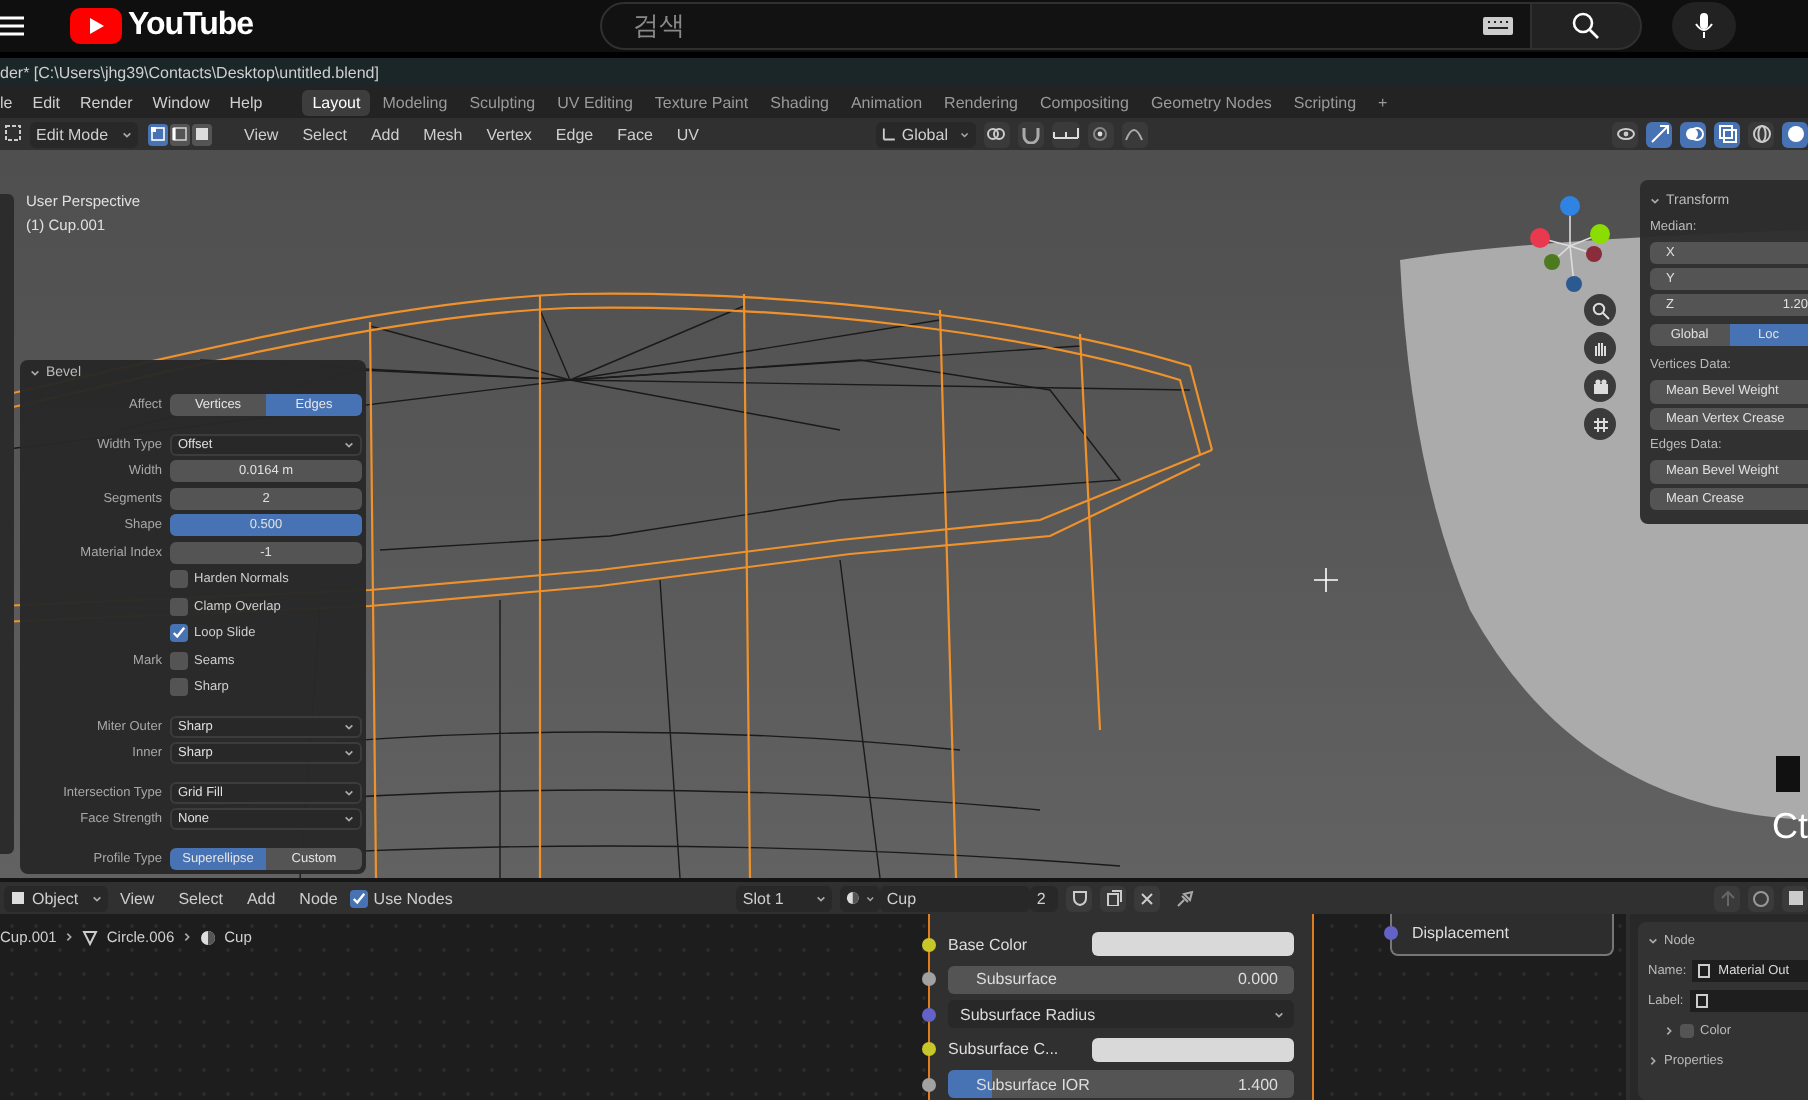 The width and height of the screenshot is (1808, 1100). What do you see at coordinates (799, 102) in the screenshot?
I see `workspace-tab: Shading` at bounding box center [799, 102].